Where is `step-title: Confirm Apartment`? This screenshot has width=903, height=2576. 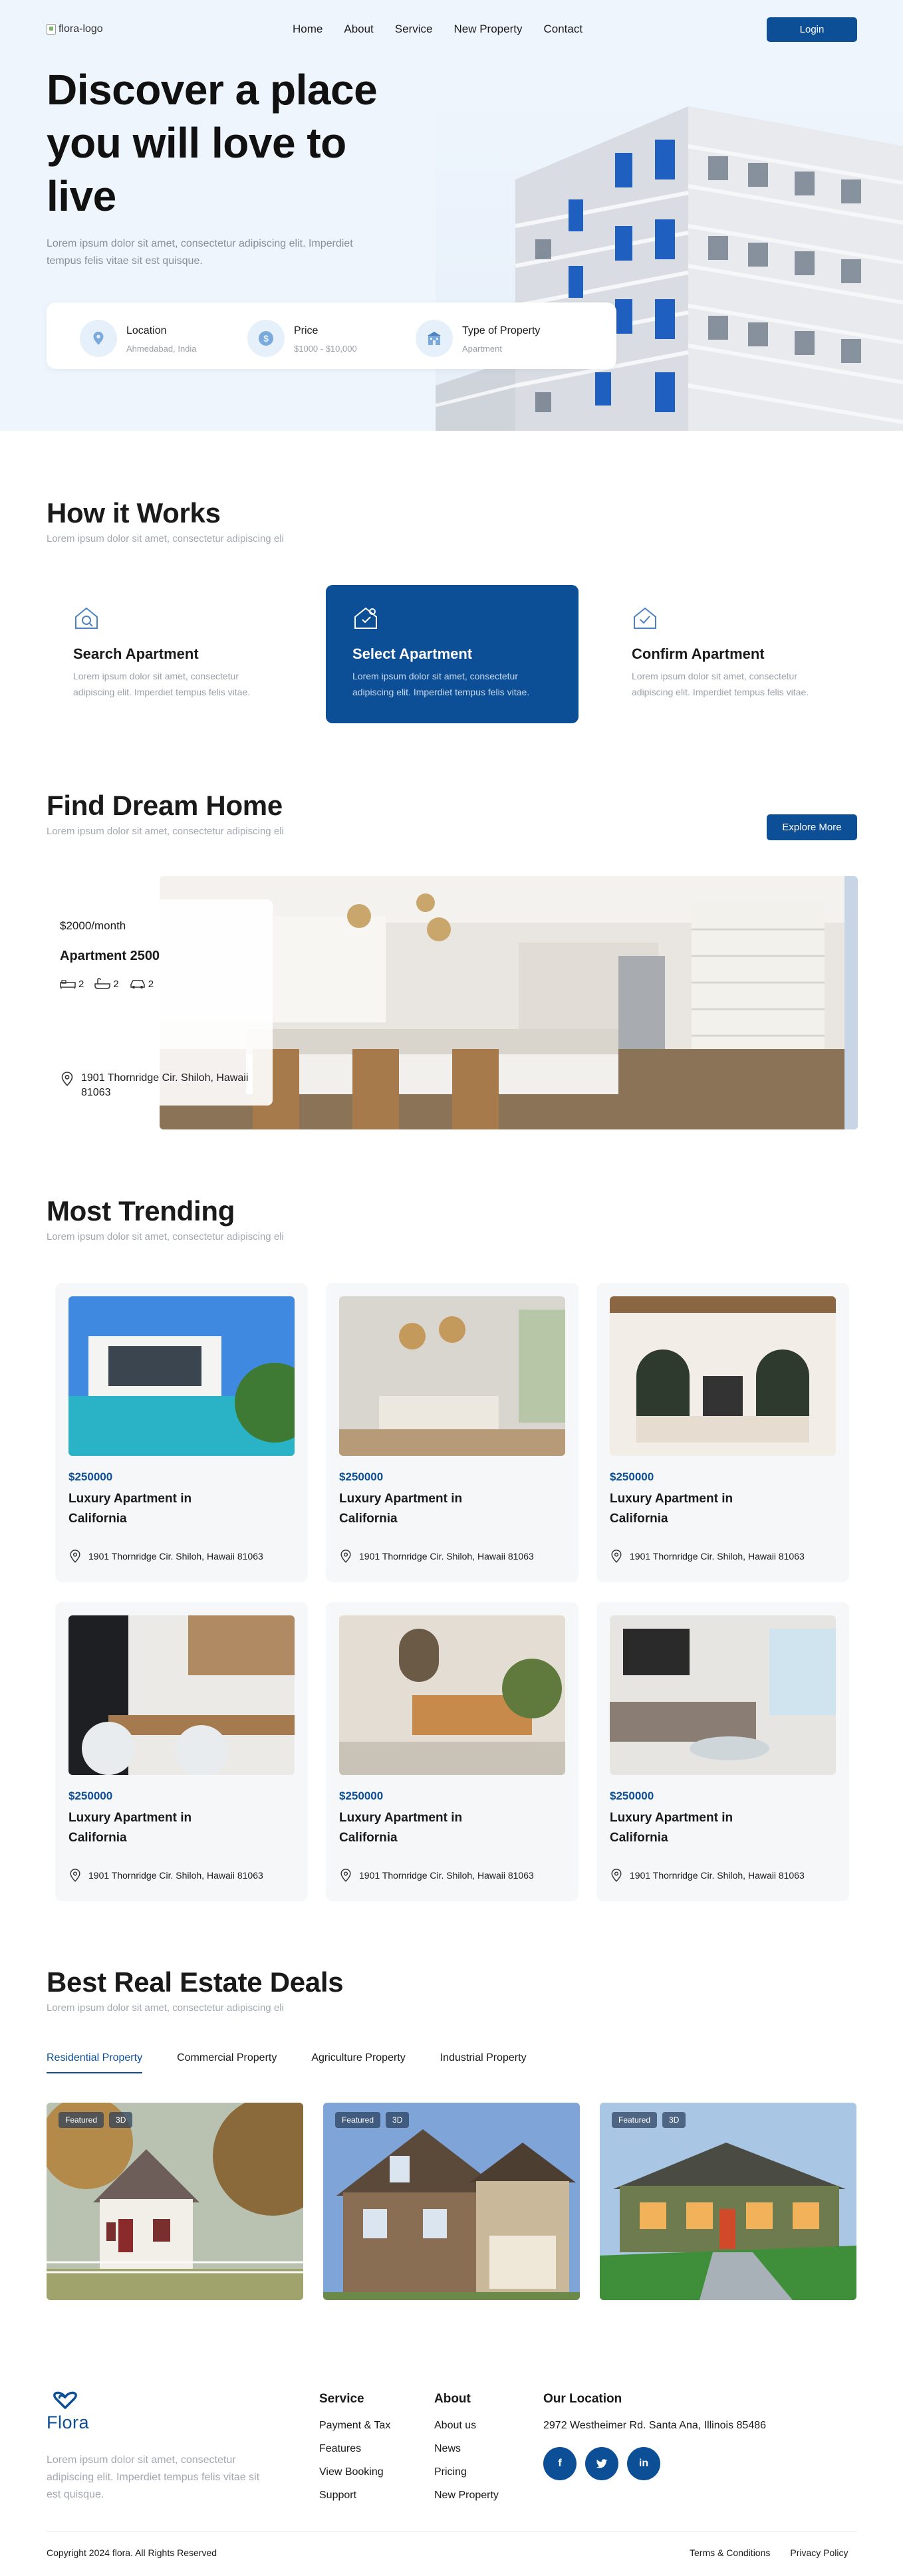
step-title: Confirm Apartment is located at coordinates (698, 653).